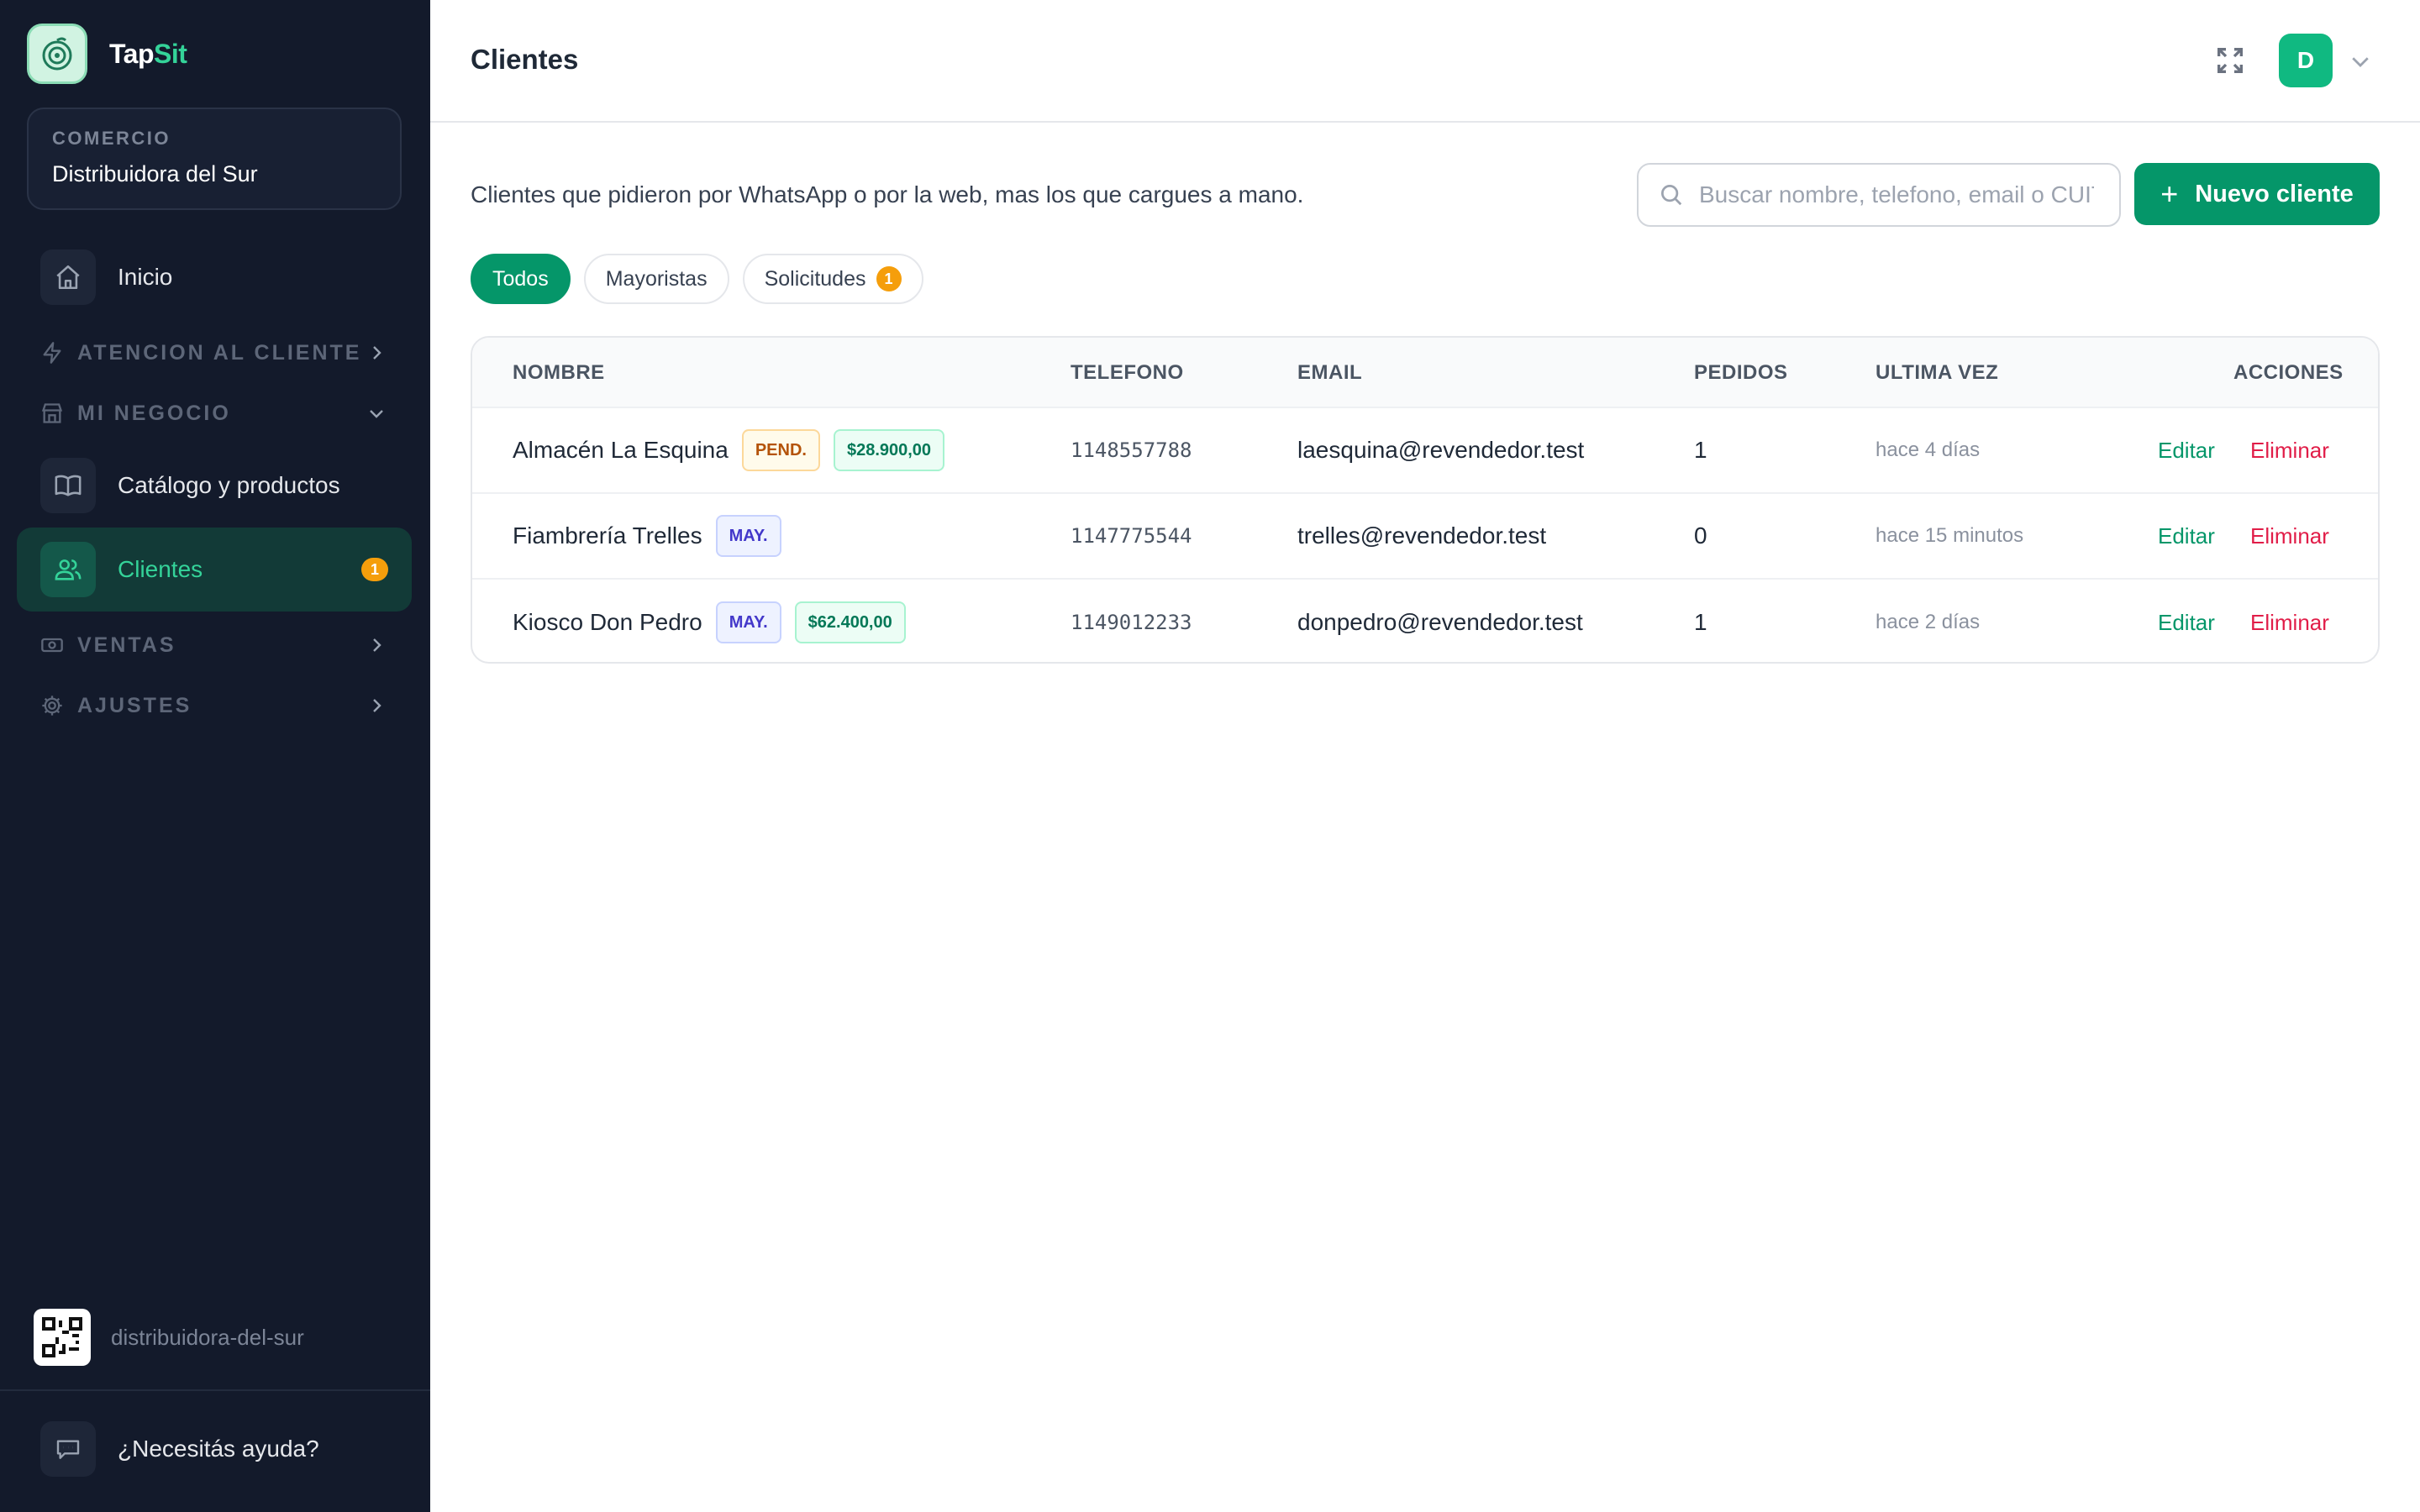 The height and width of the screenshot is (1512, 2420). Describe the element at coordinates (1937, 373) in the screenshot. I see `column-header-ultima-vez: ULTIMA VEZ` at that location.